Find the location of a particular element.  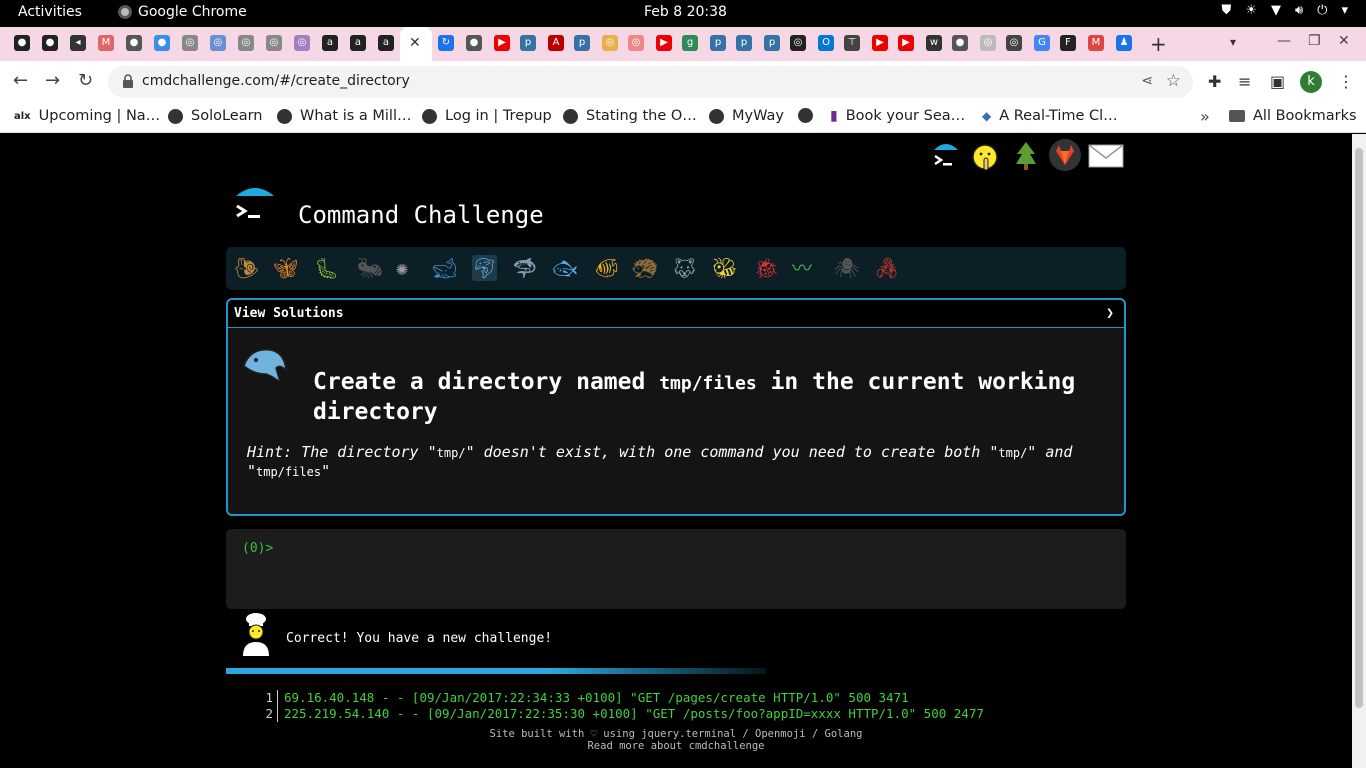

view-solutions-toggle: View Solutions ❯ is located at coordinates (676, 314).